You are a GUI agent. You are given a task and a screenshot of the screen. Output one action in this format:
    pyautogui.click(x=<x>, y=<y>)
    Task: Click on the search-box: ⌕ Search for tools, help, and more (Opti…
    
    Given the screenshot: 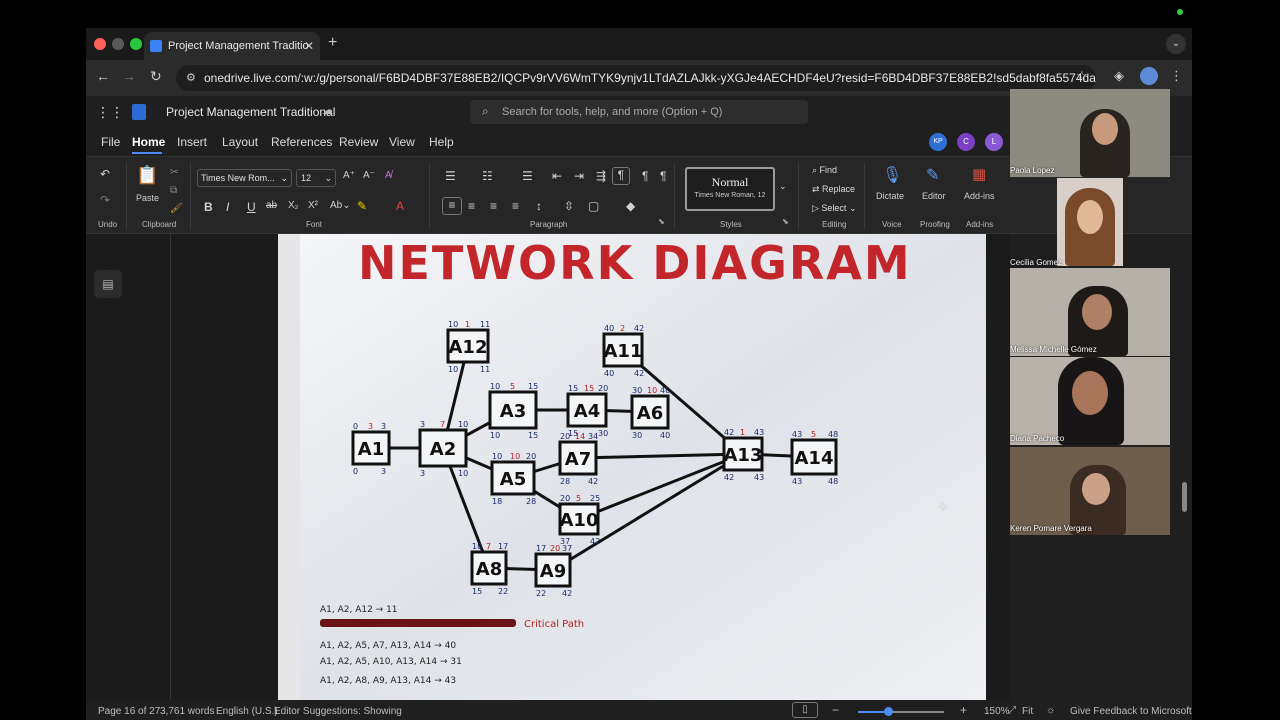 What is the action you would take?
    pyautogui.click(x=639, y=112)
    